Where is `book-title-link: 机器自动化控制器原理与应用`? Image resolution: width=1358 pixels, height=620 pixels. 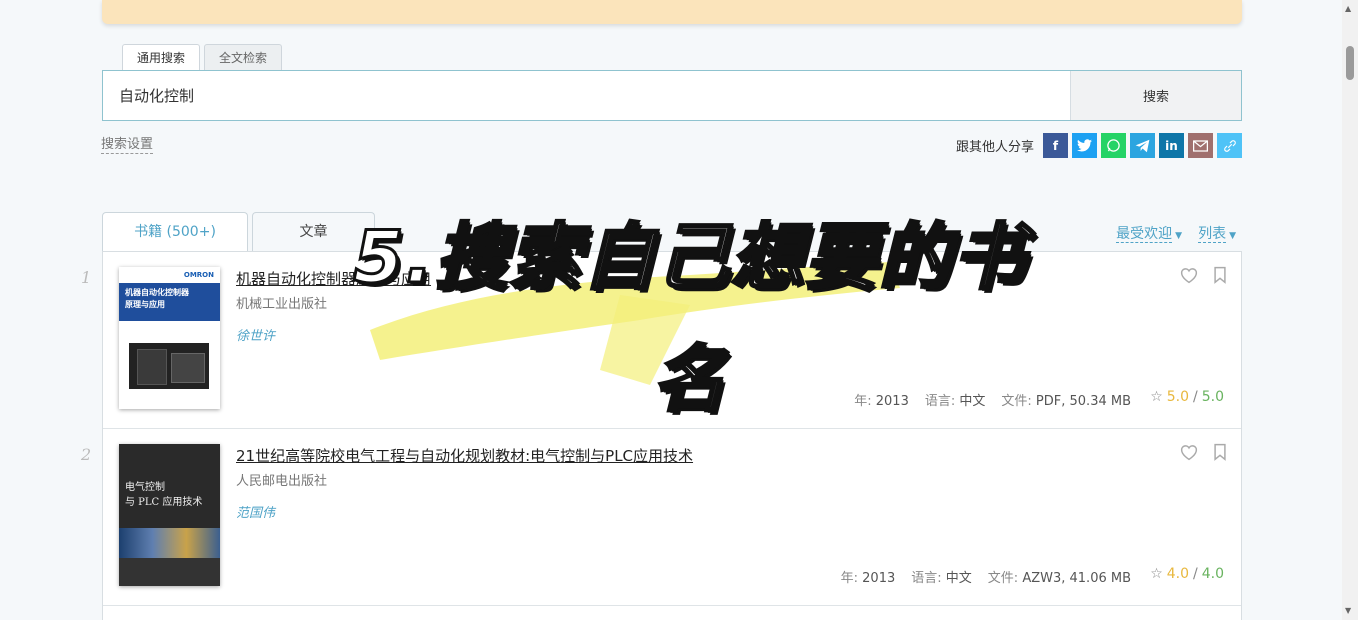 book-title-link: 机器自动化控制器原理与应用 is located at coordinates (333, 278).